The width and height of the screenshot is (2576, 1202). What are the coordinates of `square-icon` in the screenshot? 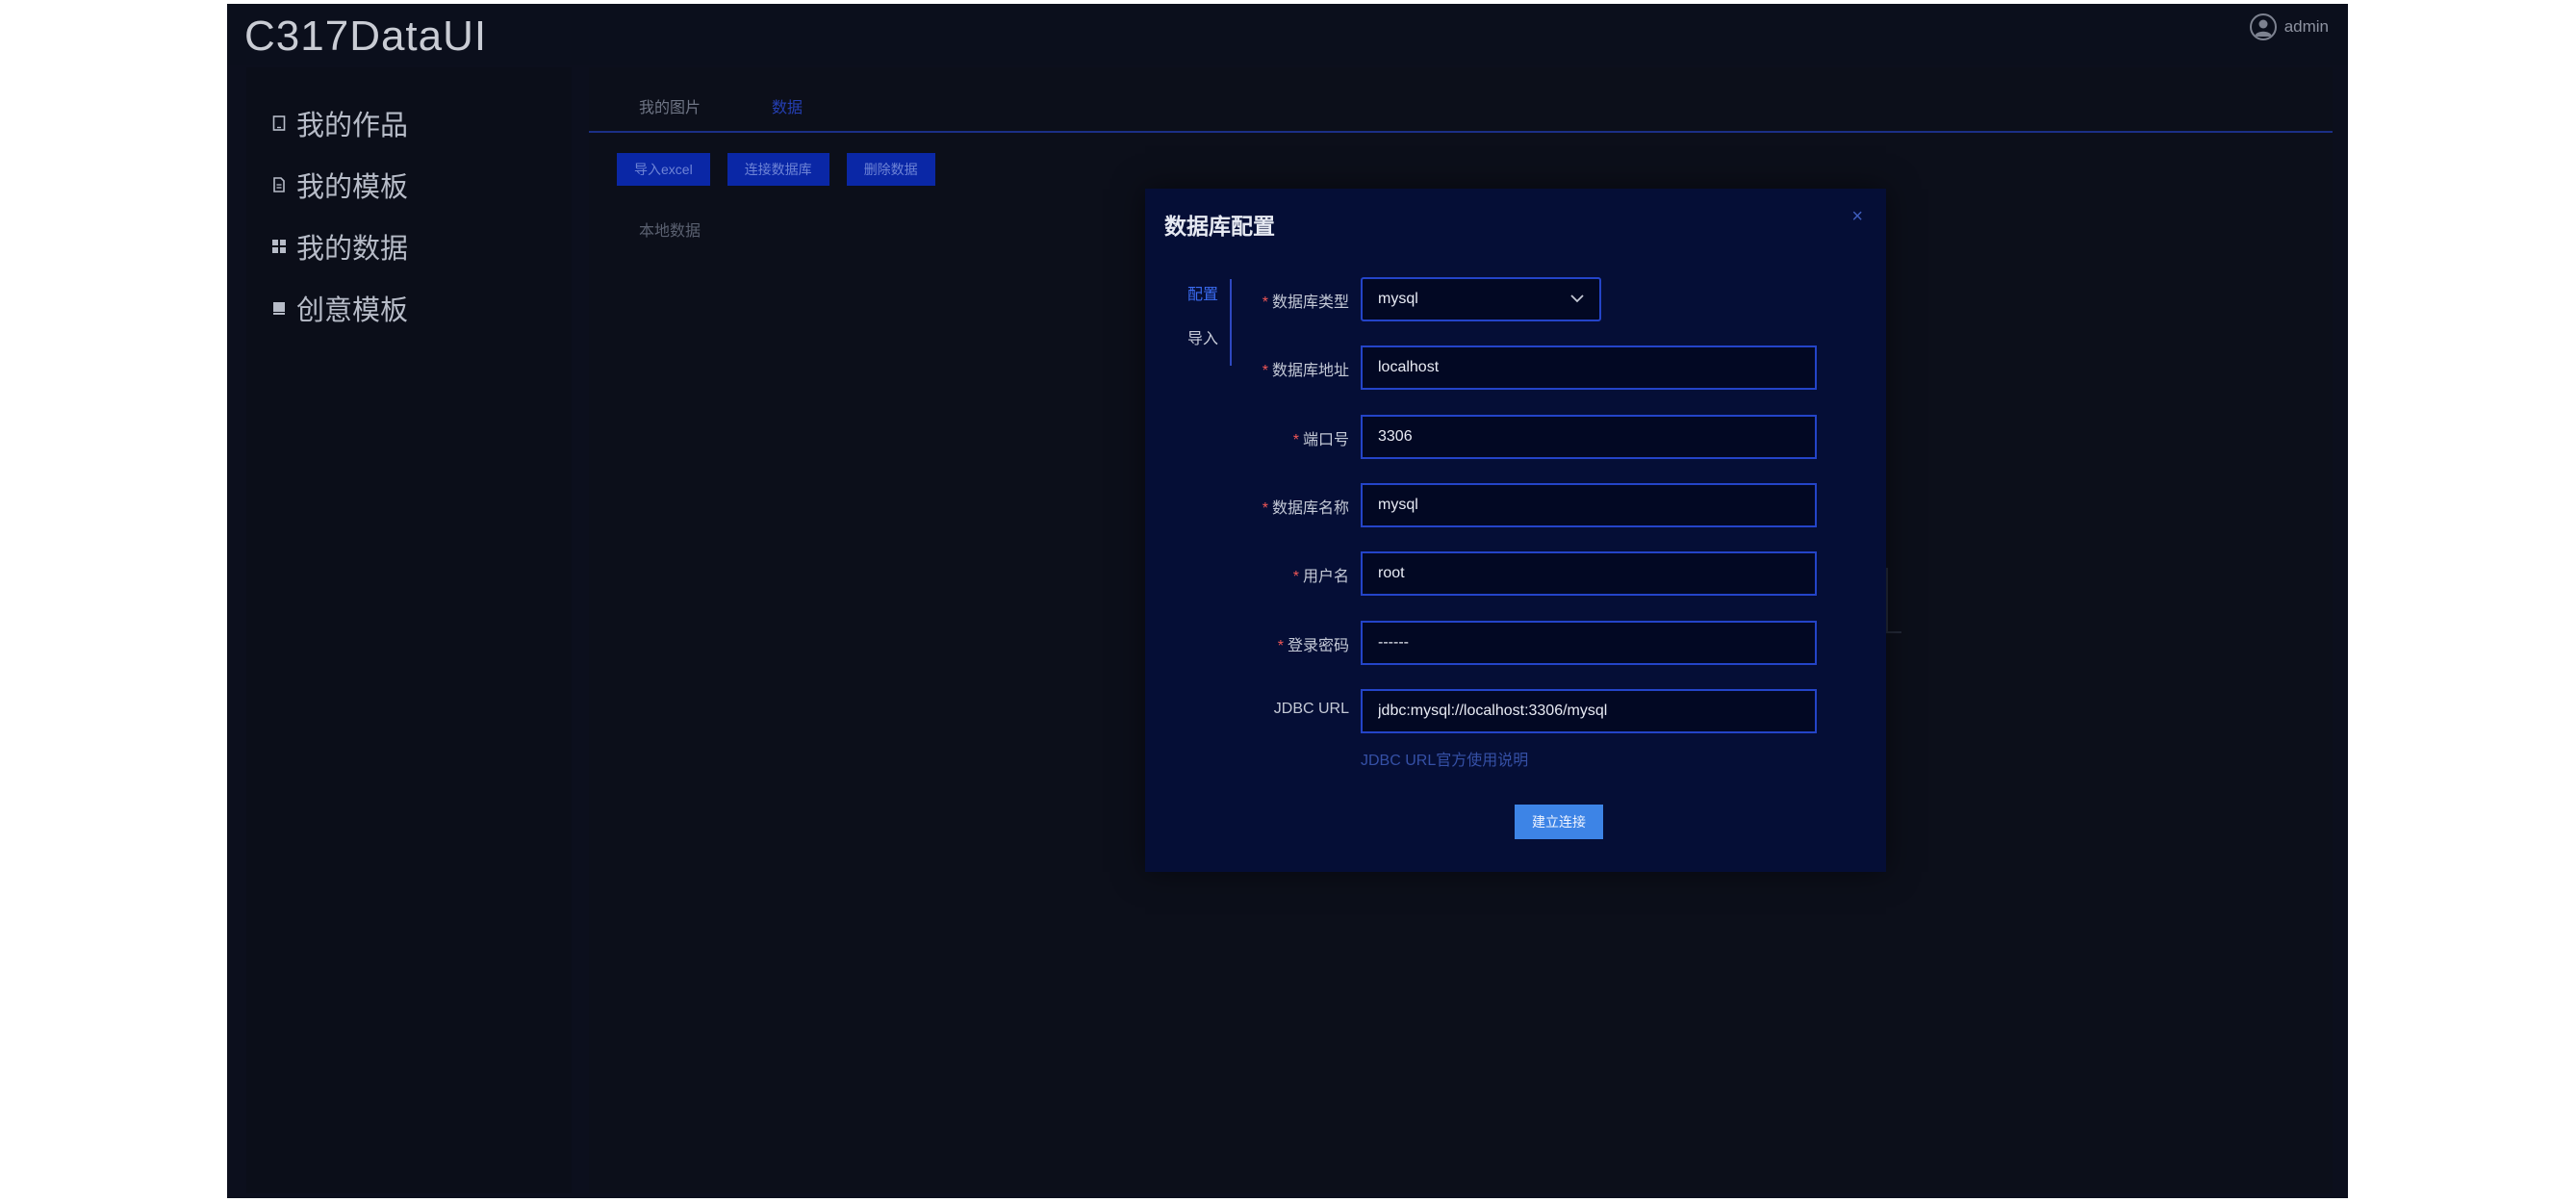 It's located at (279, 308).